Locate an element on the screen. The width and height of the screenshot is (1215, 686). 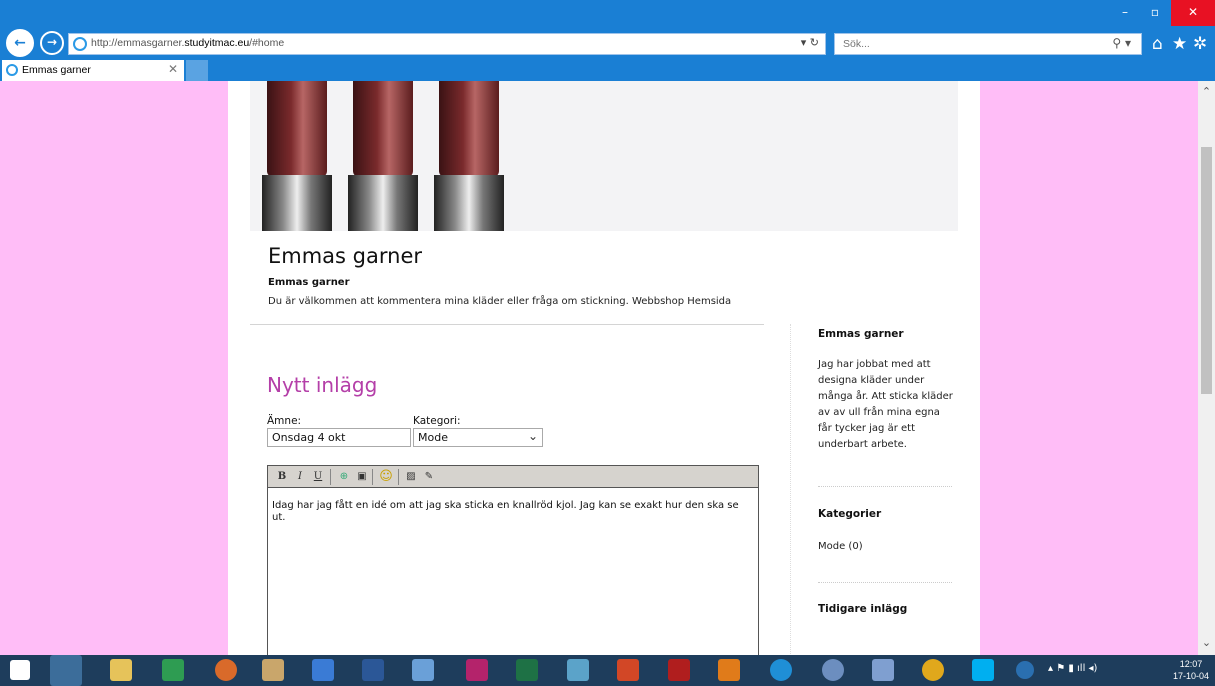
image-icon: ▨ is located at coordinates (411, 477).